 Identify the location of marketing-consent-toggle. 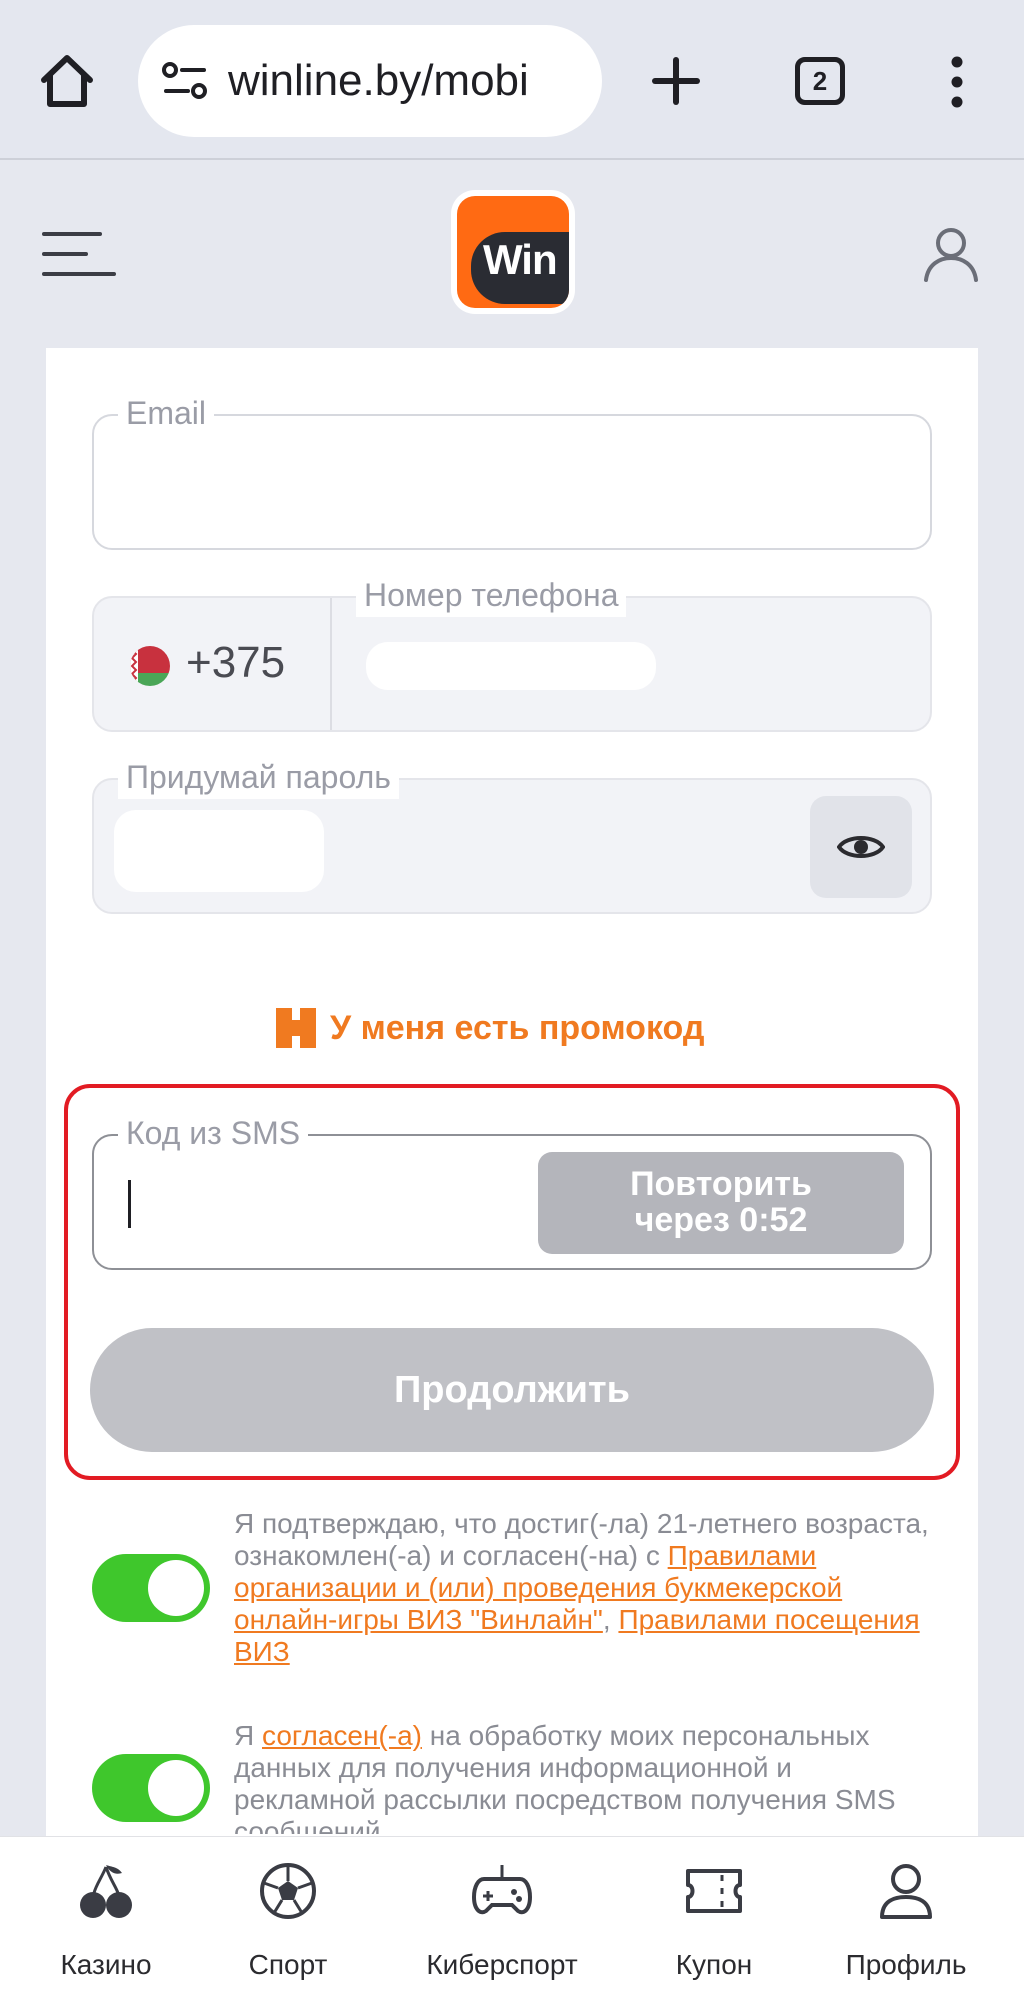
(151, 1788).